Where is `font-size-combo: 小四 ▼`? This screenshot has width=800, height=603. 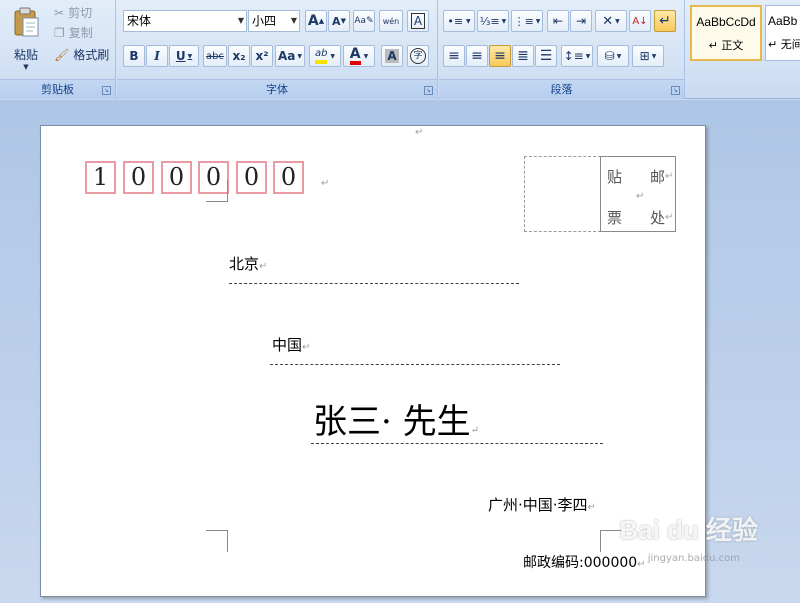
font-size-combo: 小四 ▼ is located at coordinates (274, 21).